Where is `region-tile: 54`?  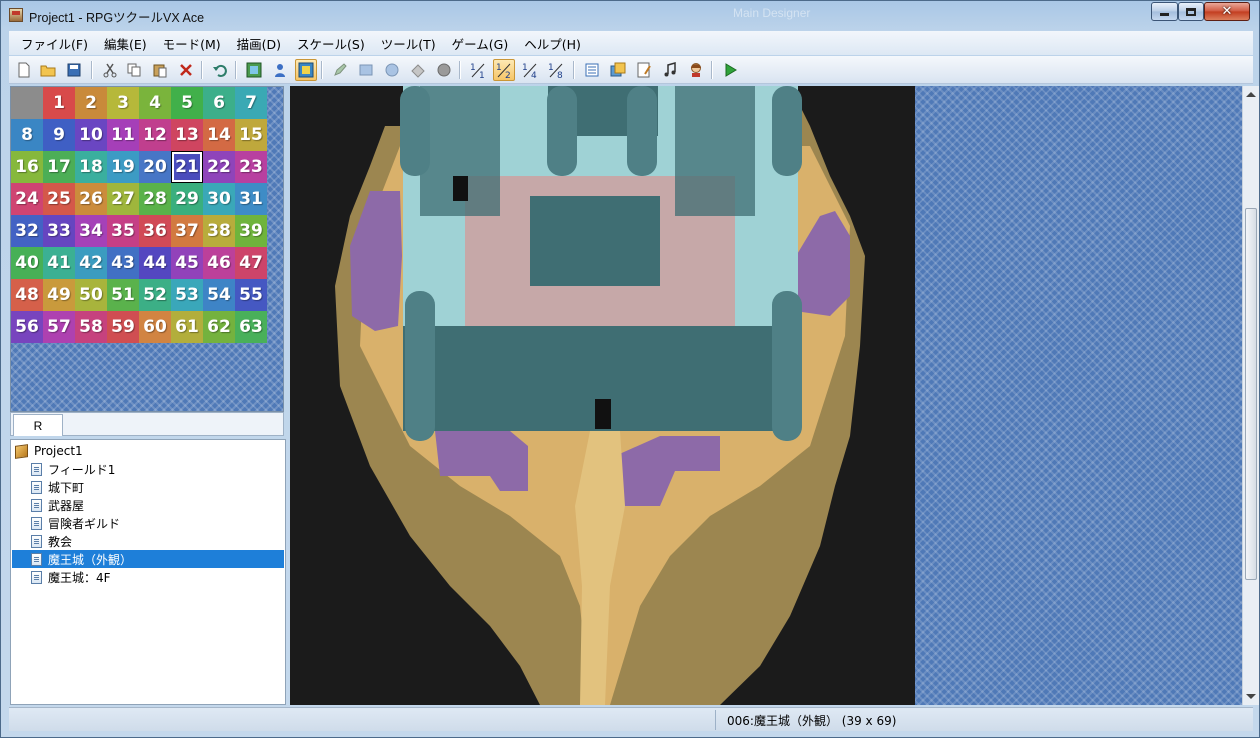
region-tile: 54 is located at coordinates (219, 295).